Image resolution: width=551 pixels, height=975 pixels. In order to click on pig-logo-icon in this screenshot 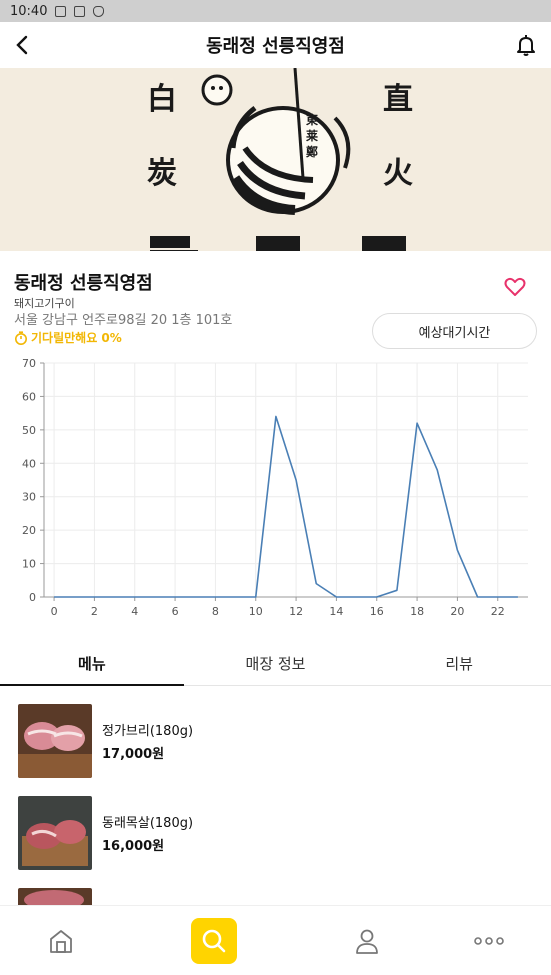, I will do `click(276, 141)`.